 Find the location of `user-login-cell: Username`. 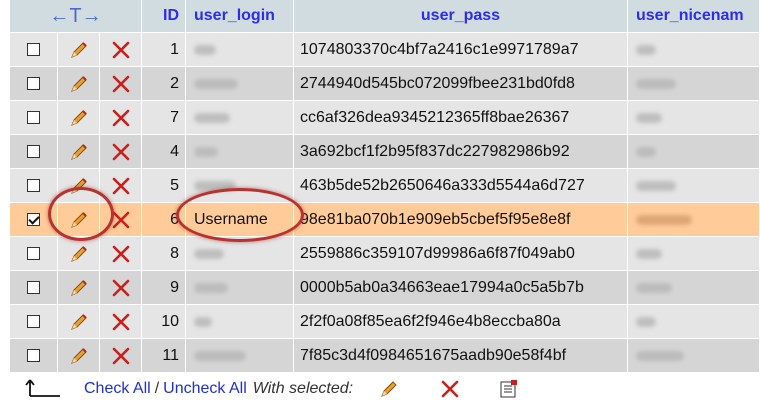

user-login-cell: Username is located at coordinates (240, 219).